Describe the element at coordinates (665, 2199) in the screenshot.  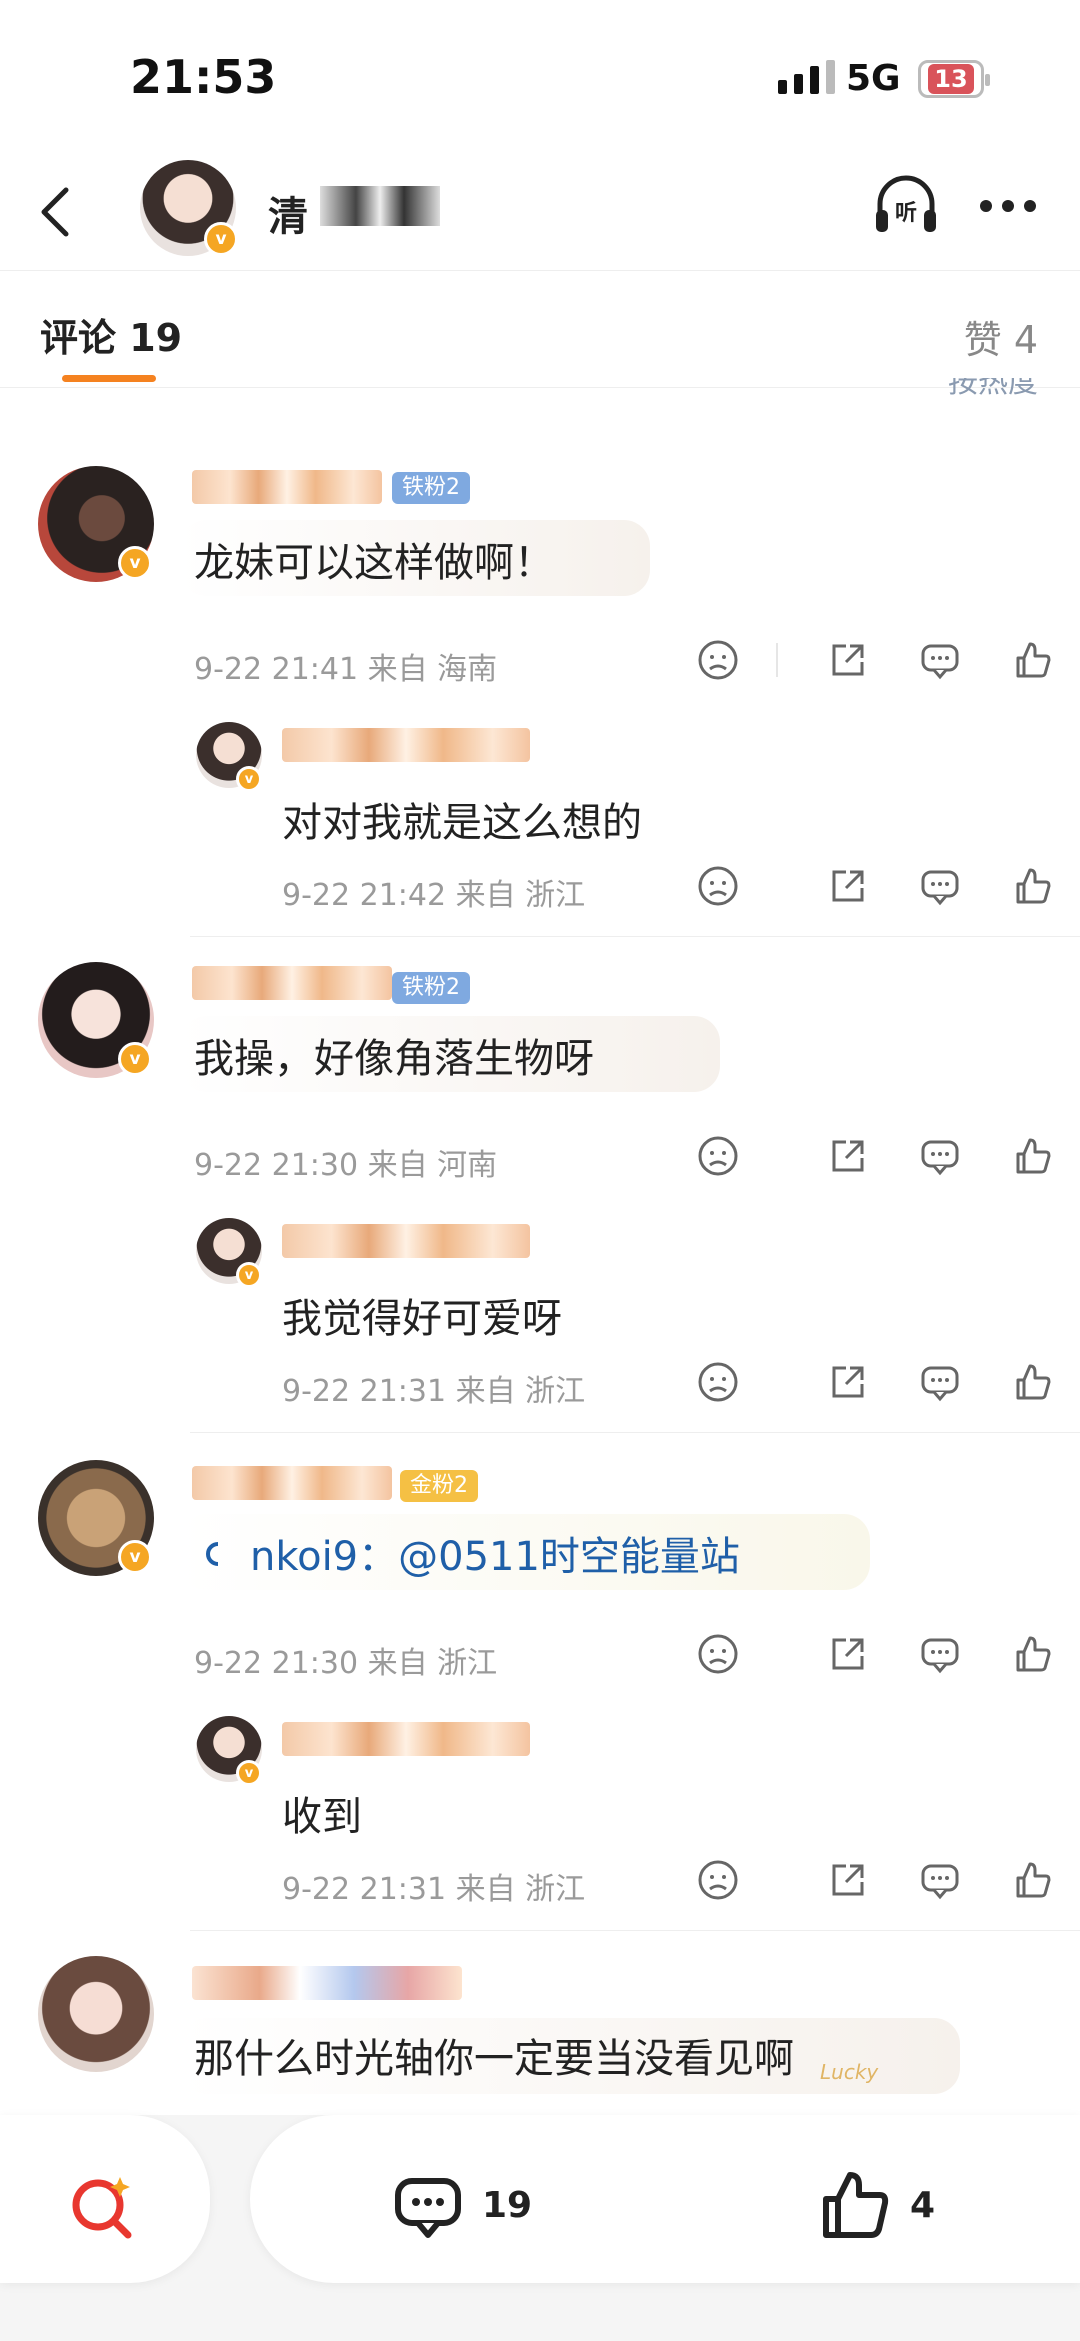
I see `action-pill: 19 4` at that location.